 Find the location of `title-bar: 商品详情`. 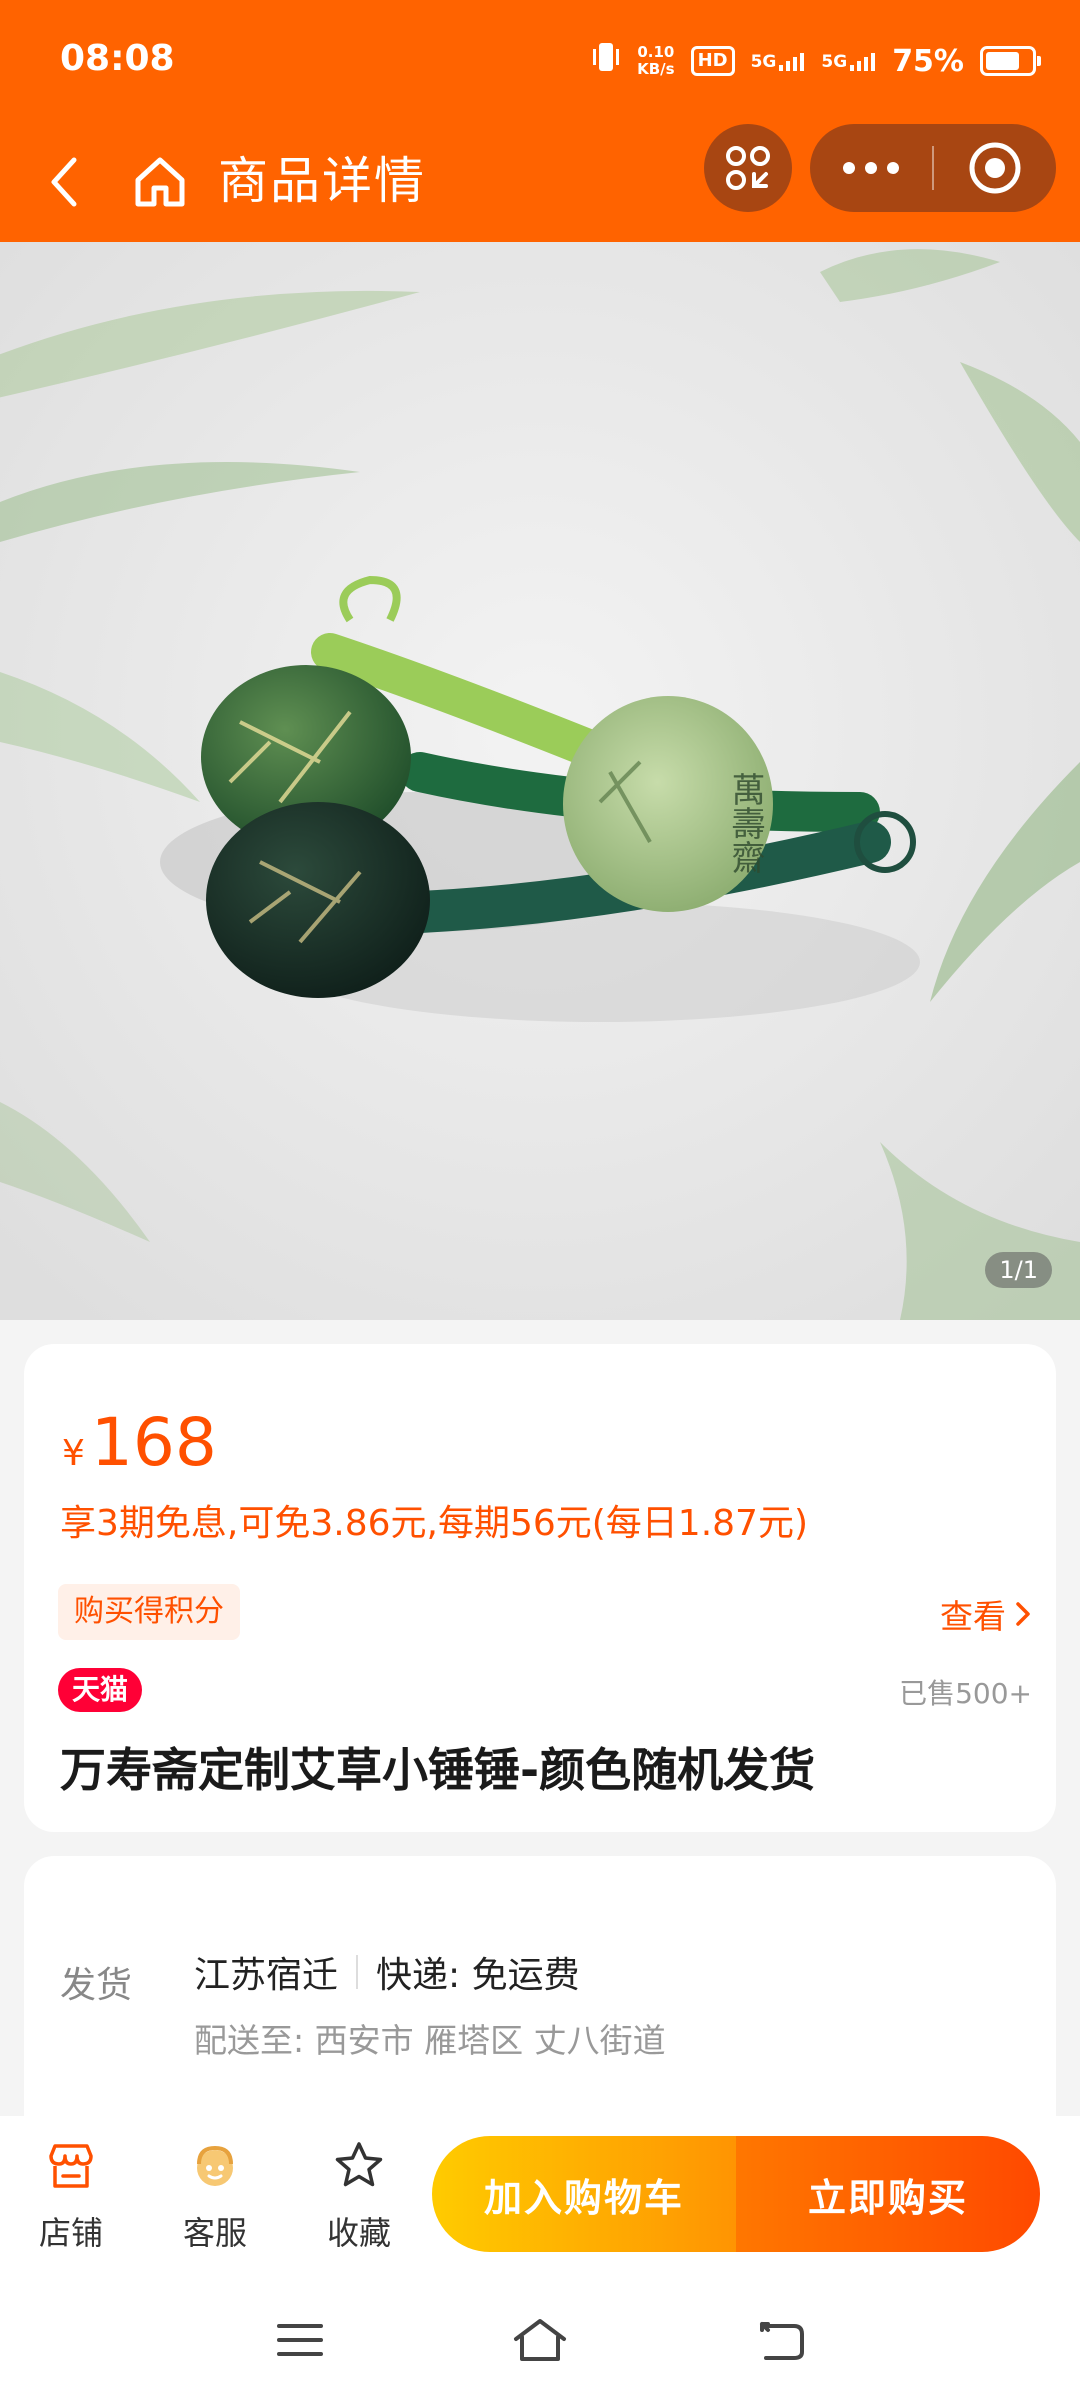

title-bar: 商品详情 is located at coordinates (540, 182).